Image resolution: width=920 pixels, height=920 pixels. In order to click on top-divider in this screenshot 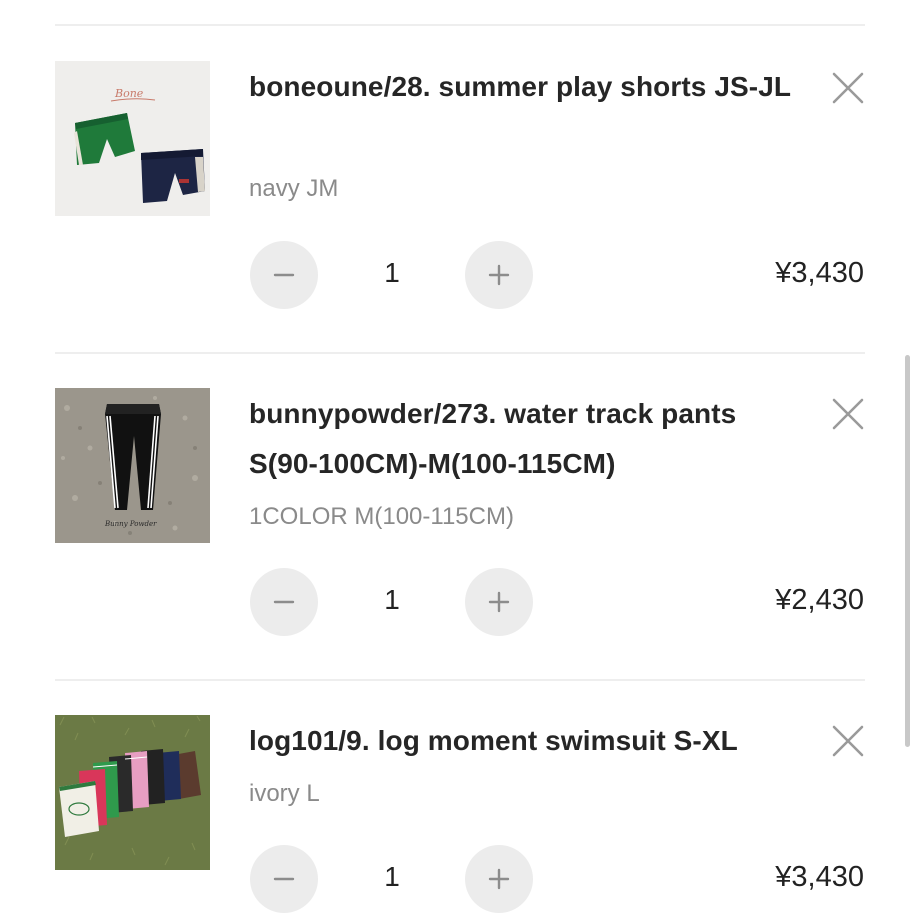, I will do `click(460, 25)`.